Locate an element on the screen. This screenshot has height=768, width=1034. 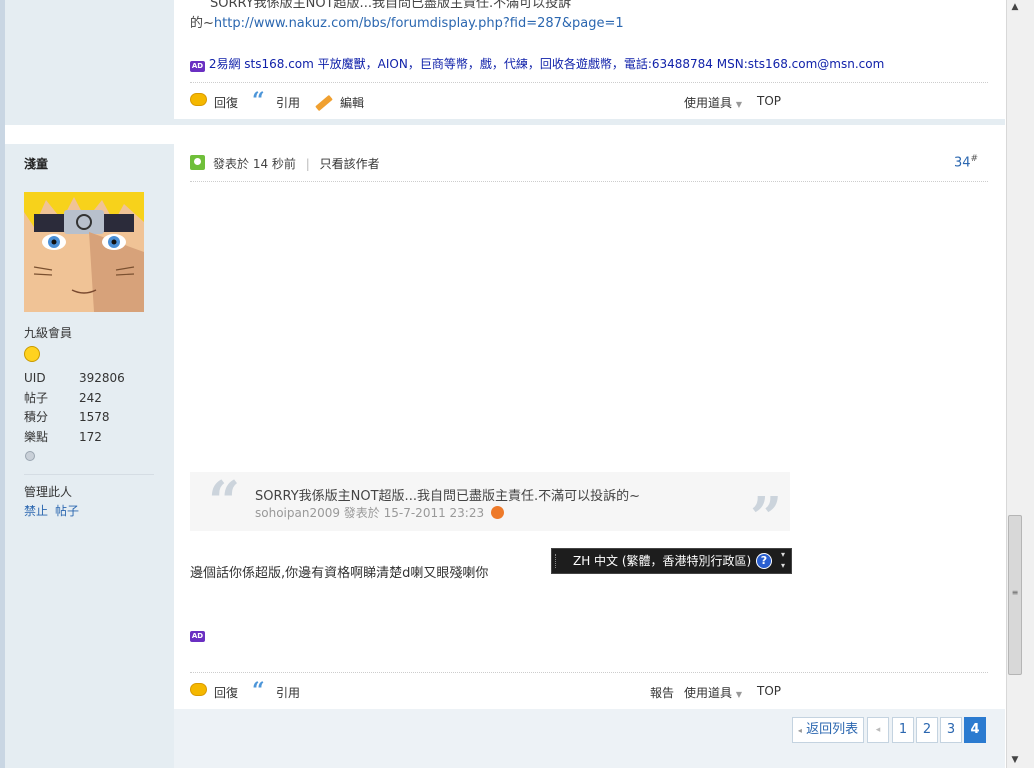
quote-text: SORRY我係版主NOT超版...我自問已盡版主責任.不滿可以投訴的~ is located at coordinates (447, 496).